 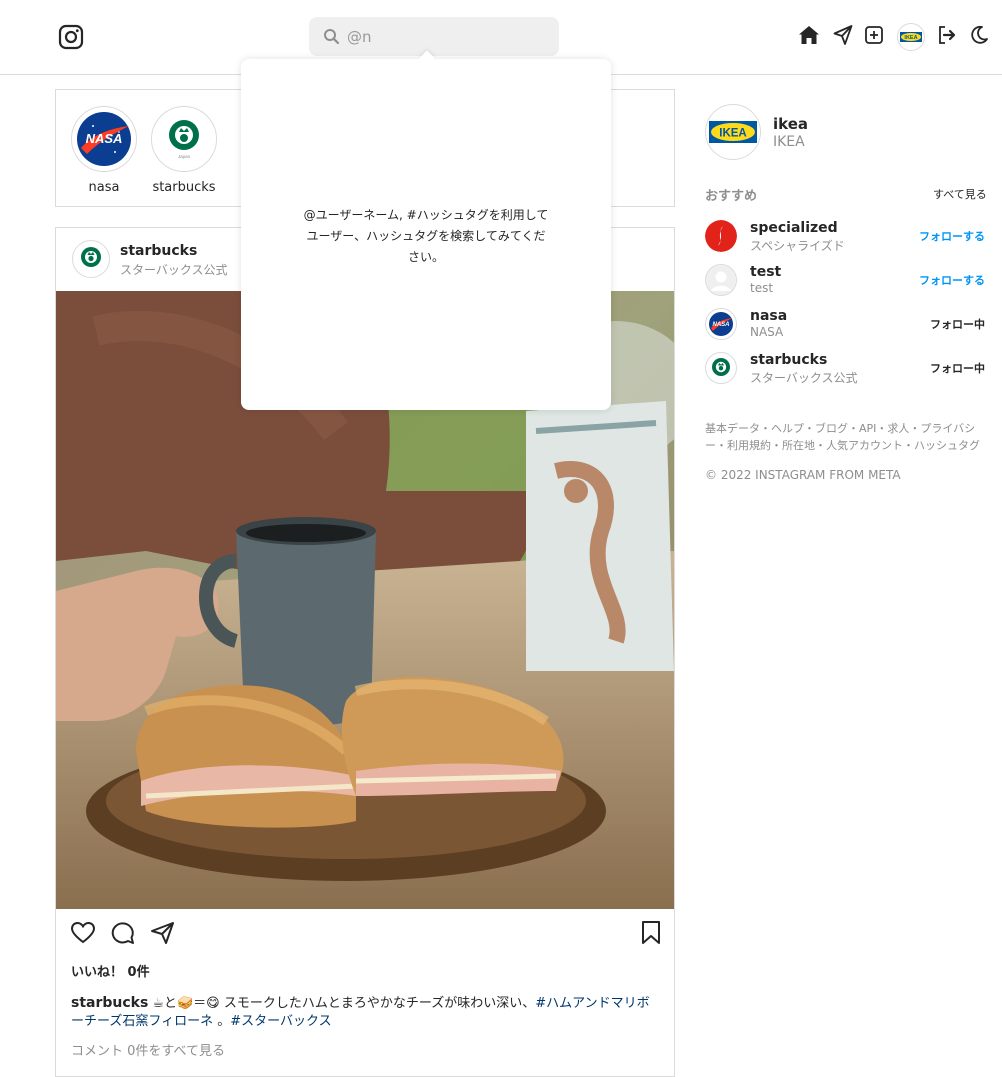 I want to click on story-item-starbucks: Japan starbucks, so click(x=184, y=150).